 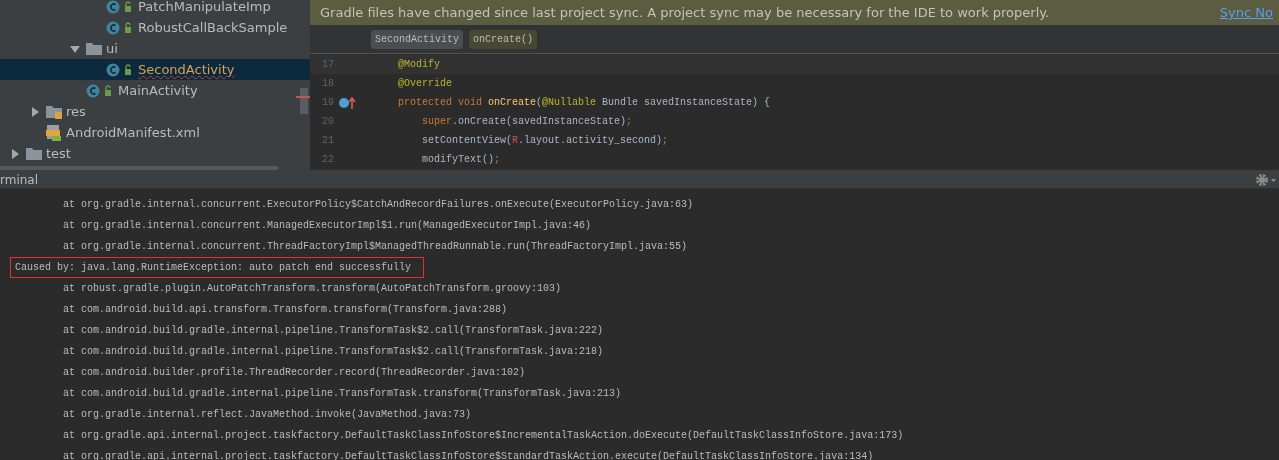 What do you see at coordinates (327, 140) in the screenshot?
I see `line-number: 21` at bounding box center [327, 140].